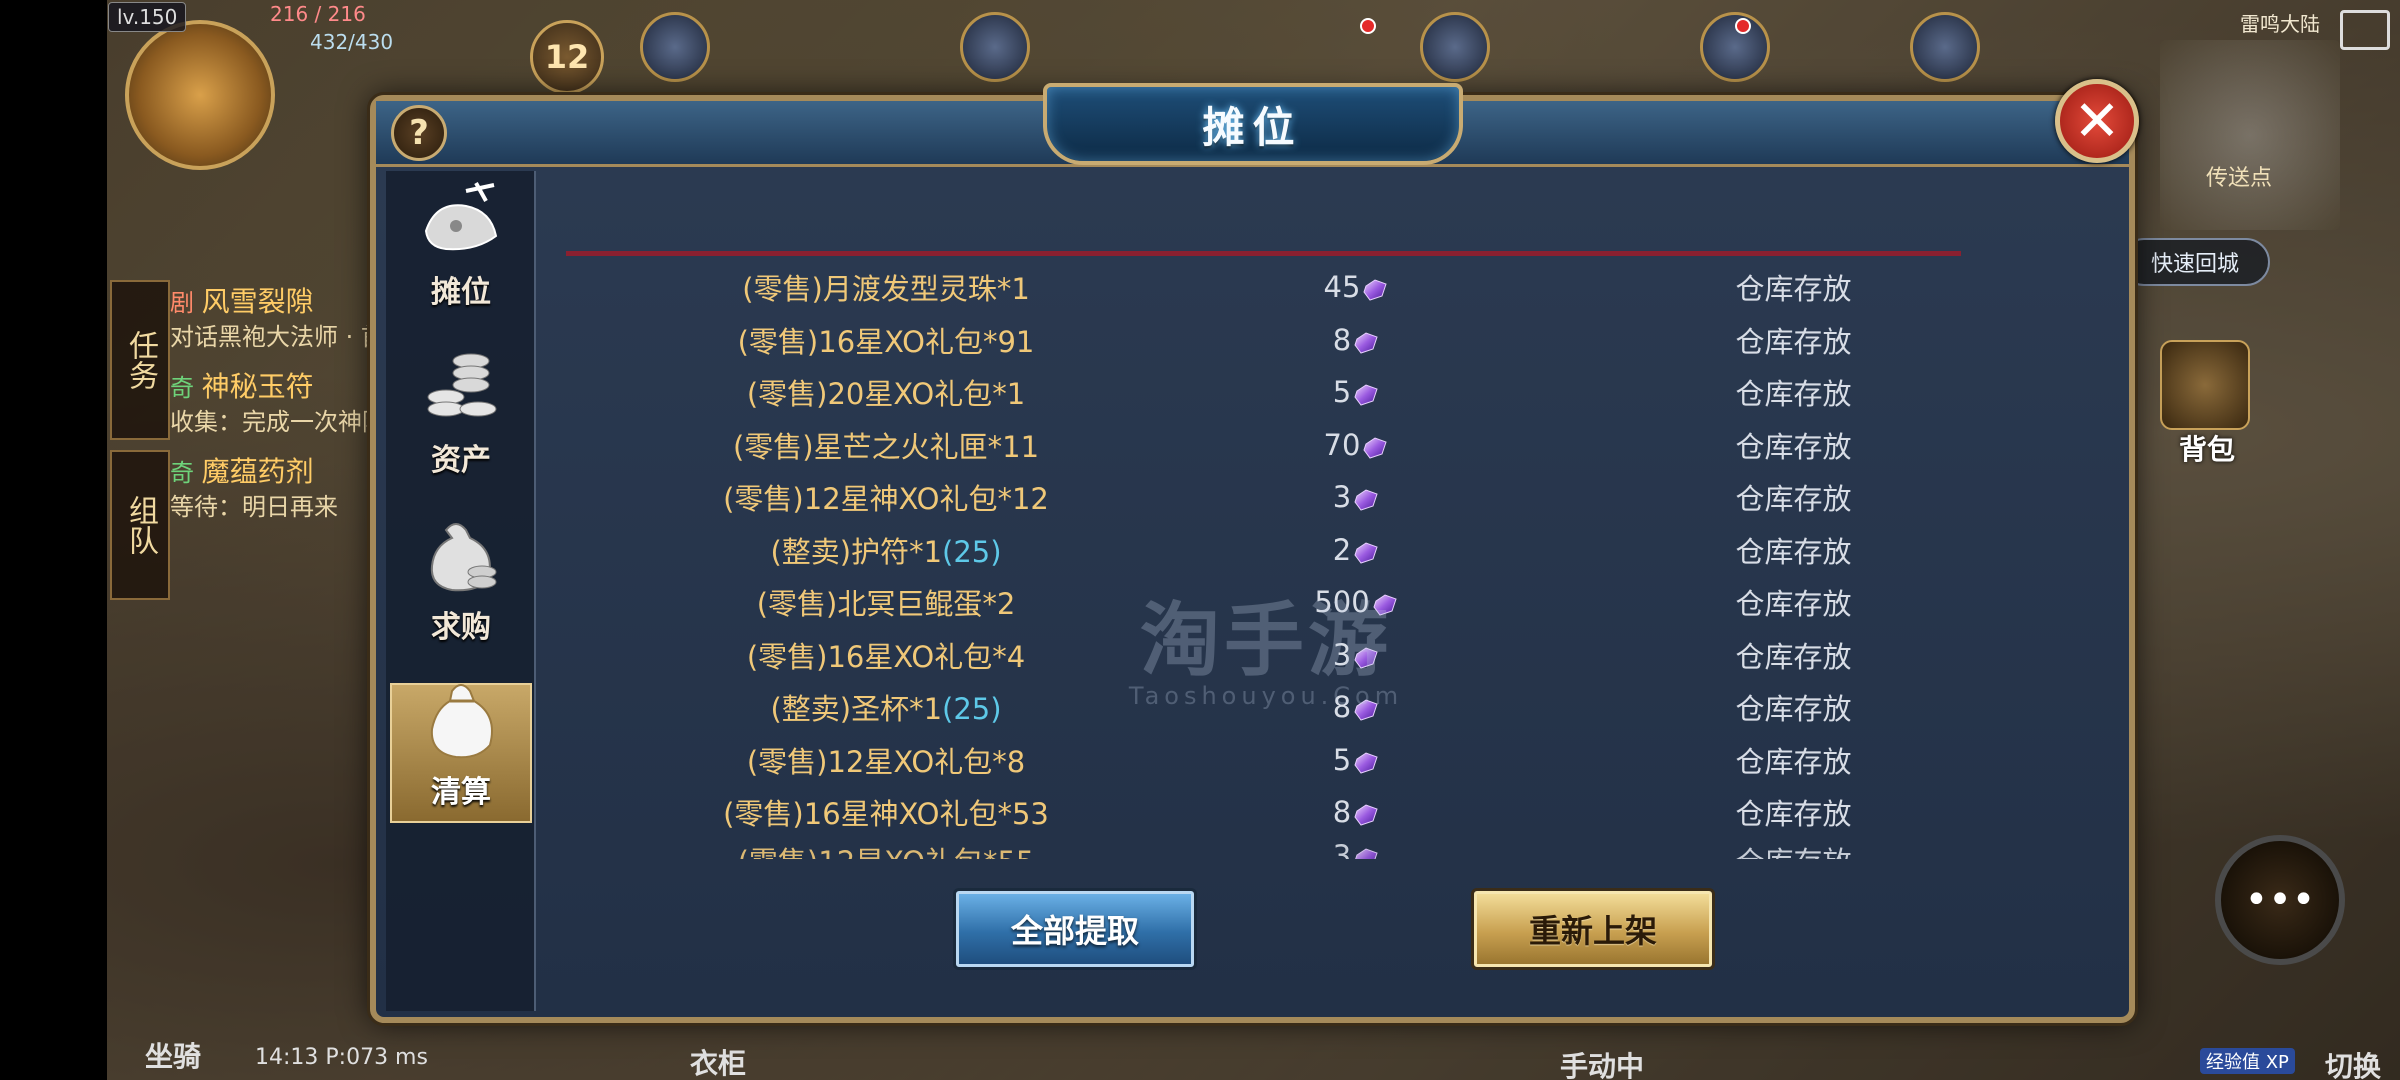  Describe the element at coordinates (1342, 549) in the screenshot. I see `price-value: 2` at that location.